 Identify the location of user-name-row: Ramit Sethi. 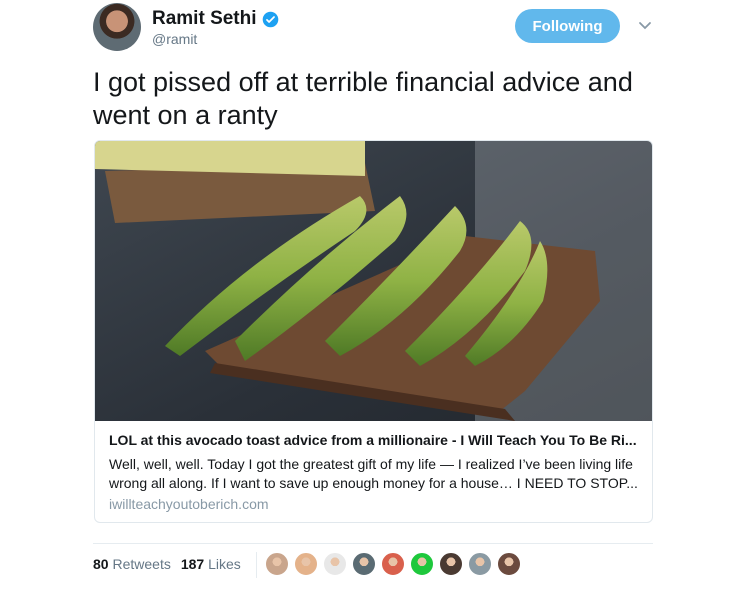
(215, 19).